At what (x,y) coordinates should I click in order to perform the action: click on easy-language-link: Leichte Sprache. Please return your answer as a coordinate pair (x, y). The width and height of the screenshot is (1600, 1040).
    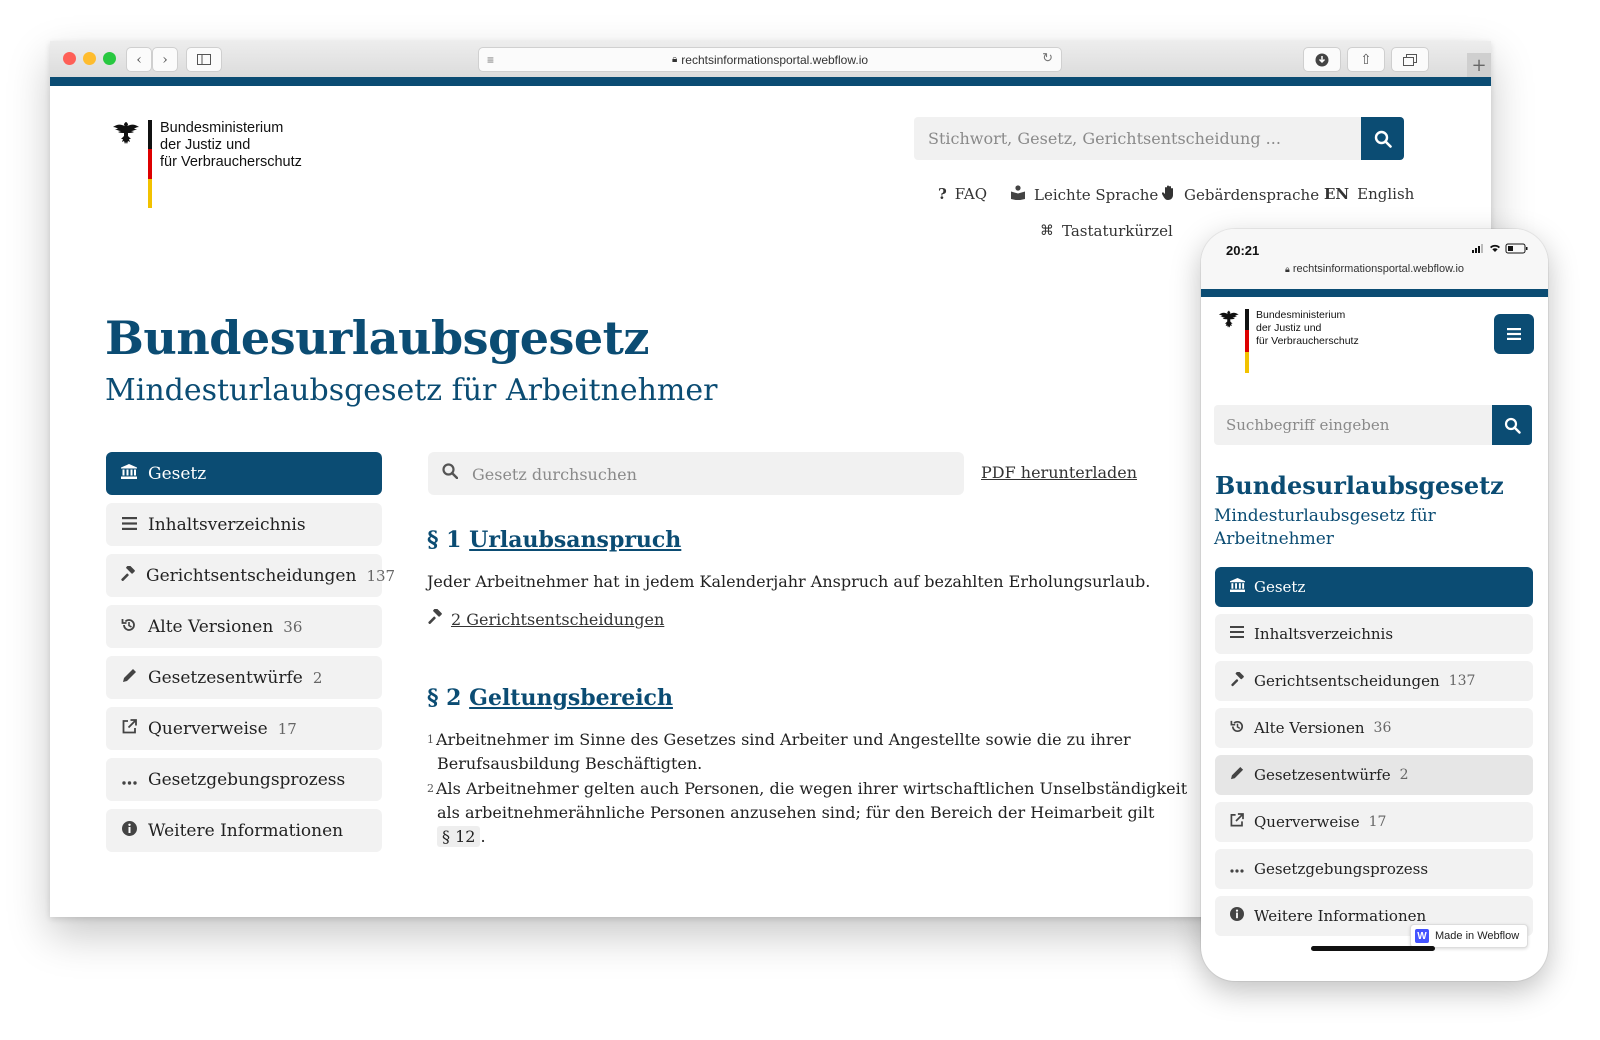
    Looking at the image, I should click on (1084, 194).